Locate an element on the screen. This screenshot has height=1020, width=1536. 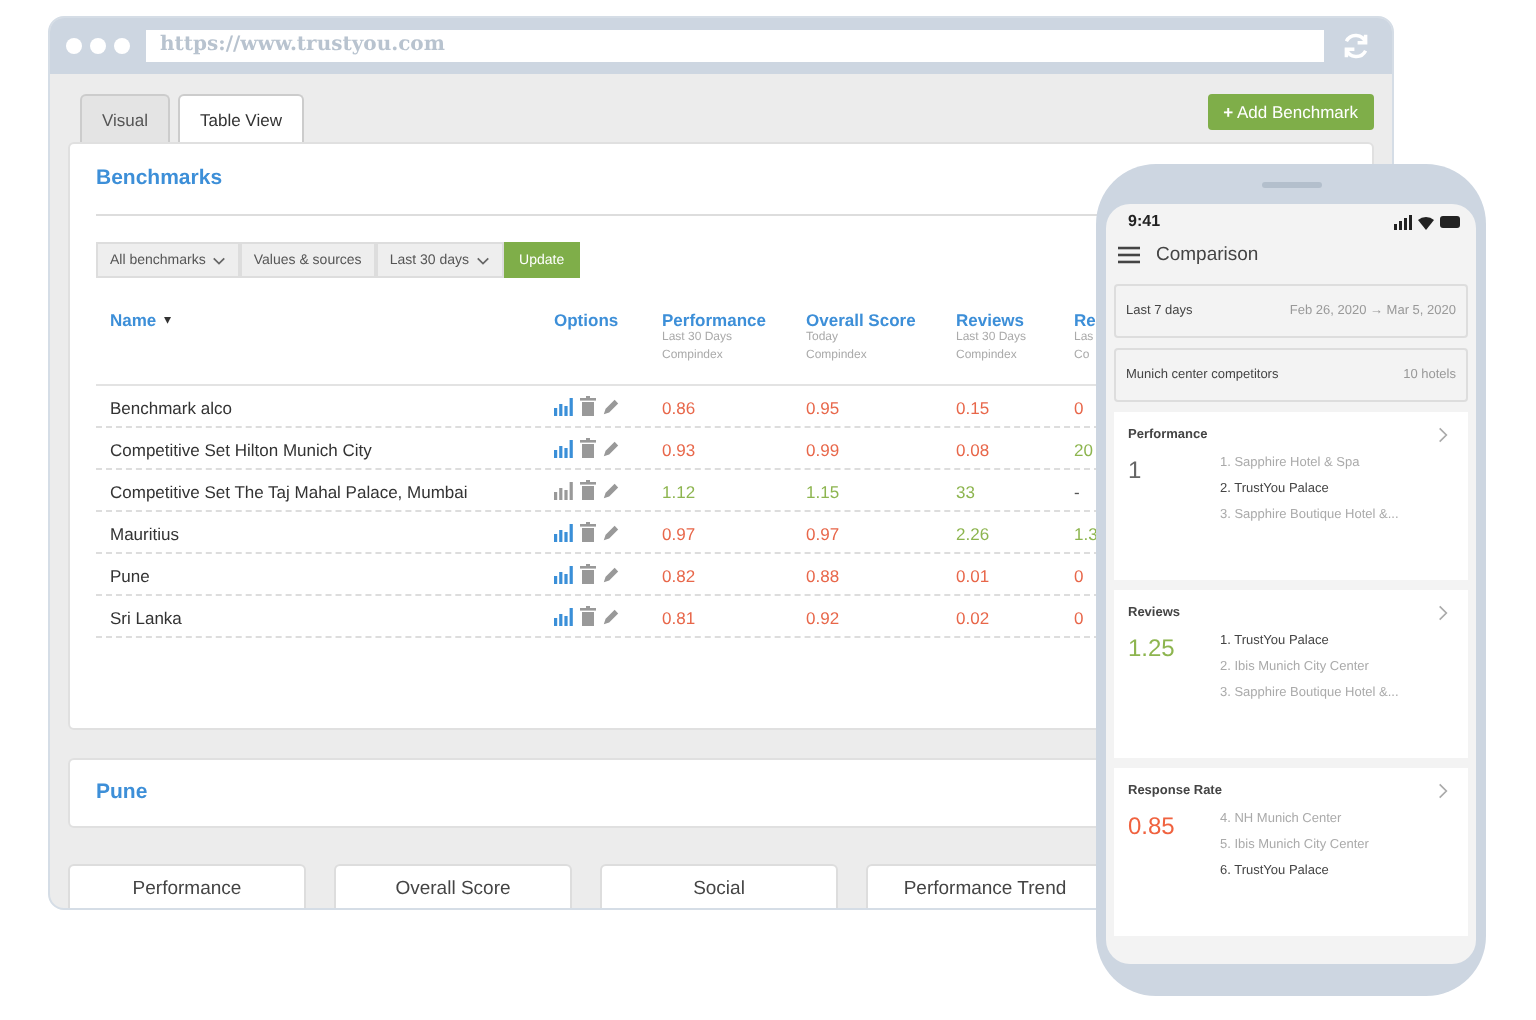
section-title: Benchmarks is located at coordinates (159, 178).